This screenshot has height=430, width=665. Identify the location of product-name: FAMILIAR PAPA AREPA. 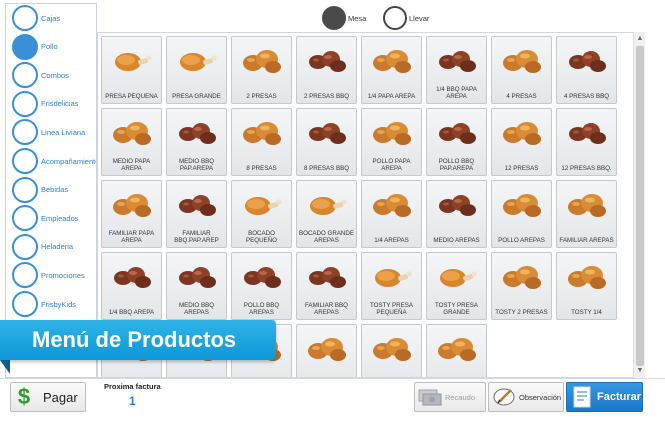
(131, 237).